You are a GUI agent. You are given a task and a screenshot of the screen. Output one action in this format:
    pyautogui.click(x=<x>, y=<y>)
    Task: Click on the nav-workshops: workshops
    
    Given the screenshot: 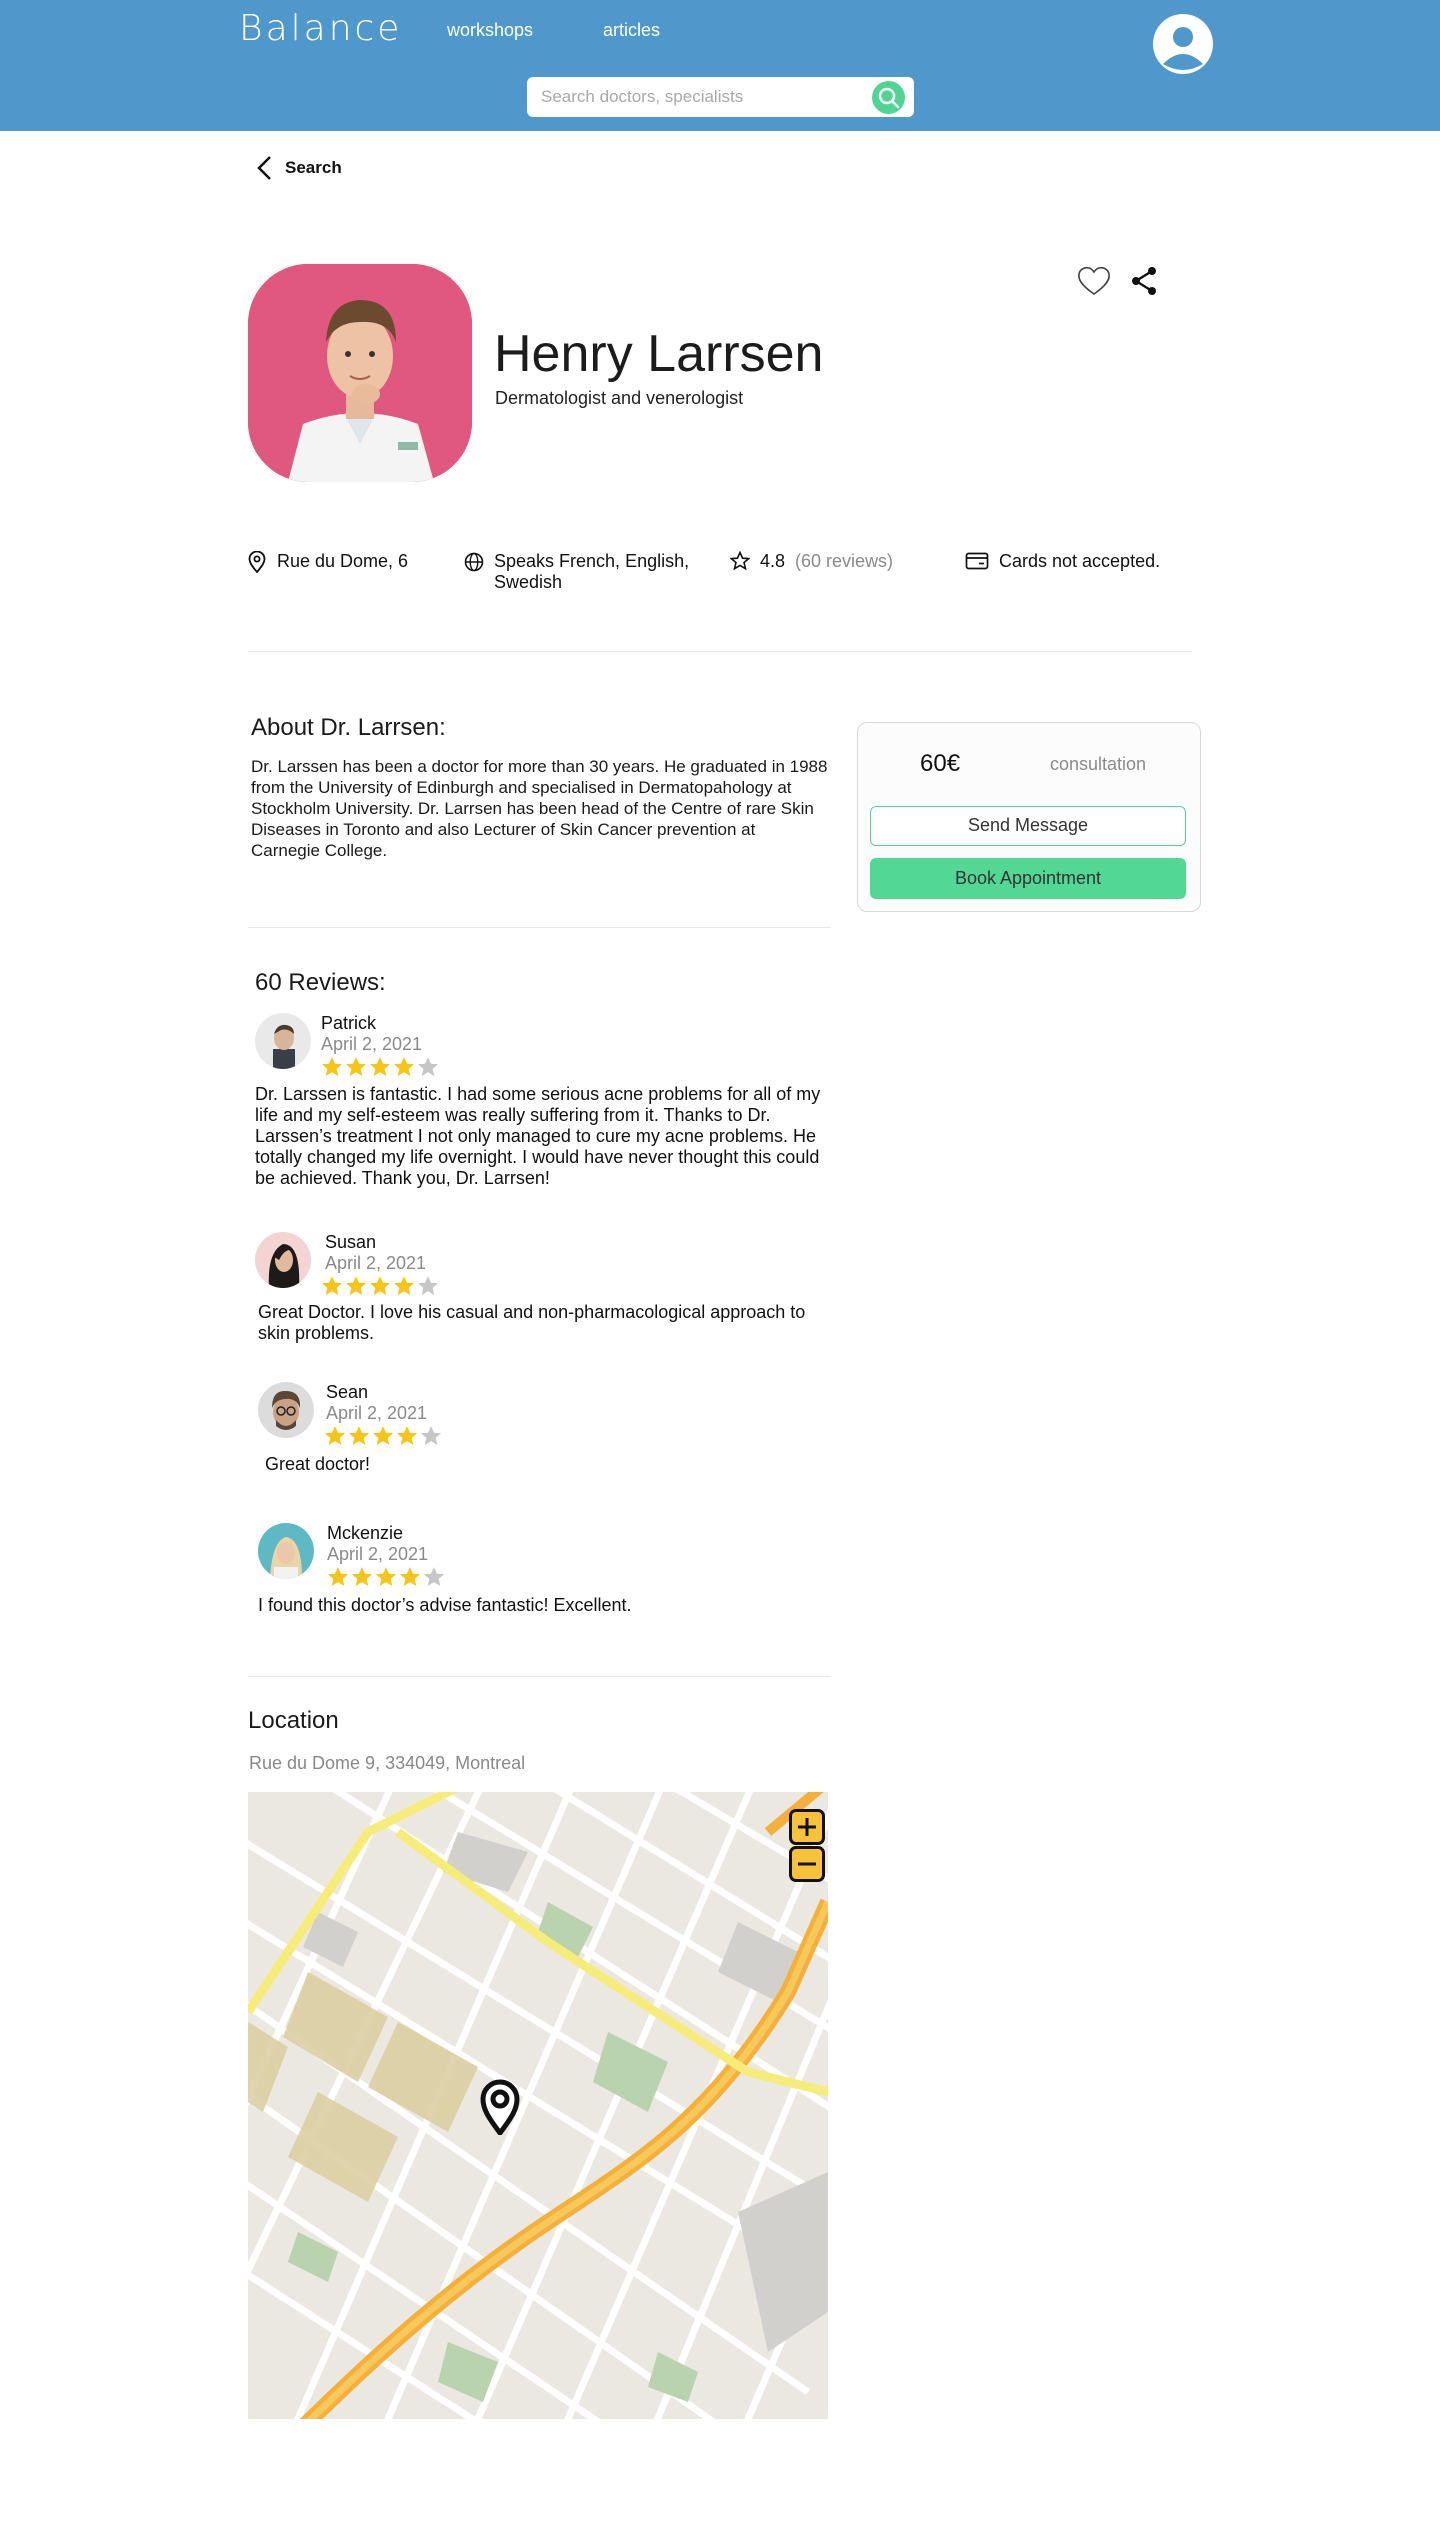 What is the action you would take?
    pyautogui.click(x=490, y=30)
    